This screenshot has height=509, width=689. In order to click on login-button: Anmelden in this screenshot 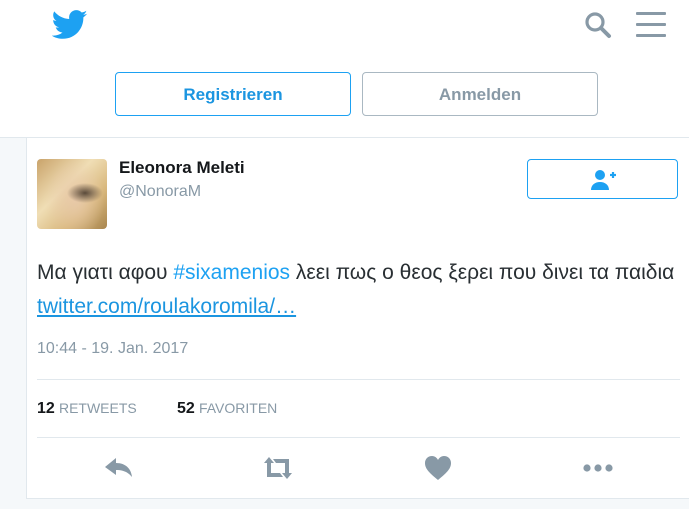, I will do `click(480, 94)`.